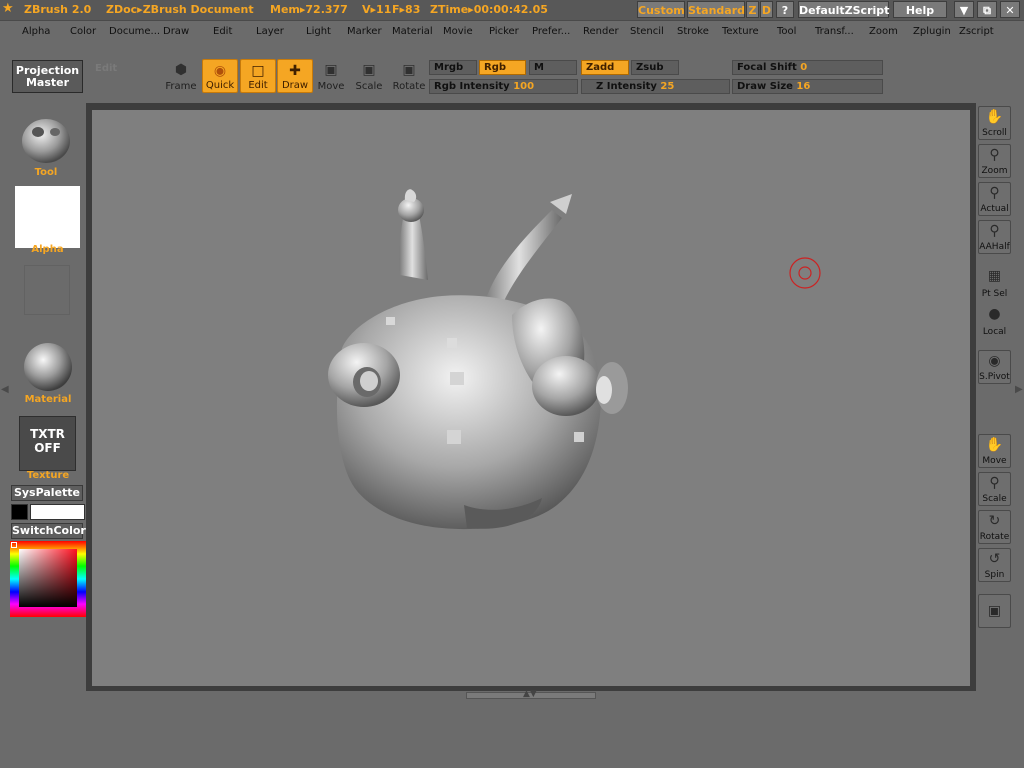 The image size is (1024, 768). I want to click on primary-color-swatch, so click(57, 512).